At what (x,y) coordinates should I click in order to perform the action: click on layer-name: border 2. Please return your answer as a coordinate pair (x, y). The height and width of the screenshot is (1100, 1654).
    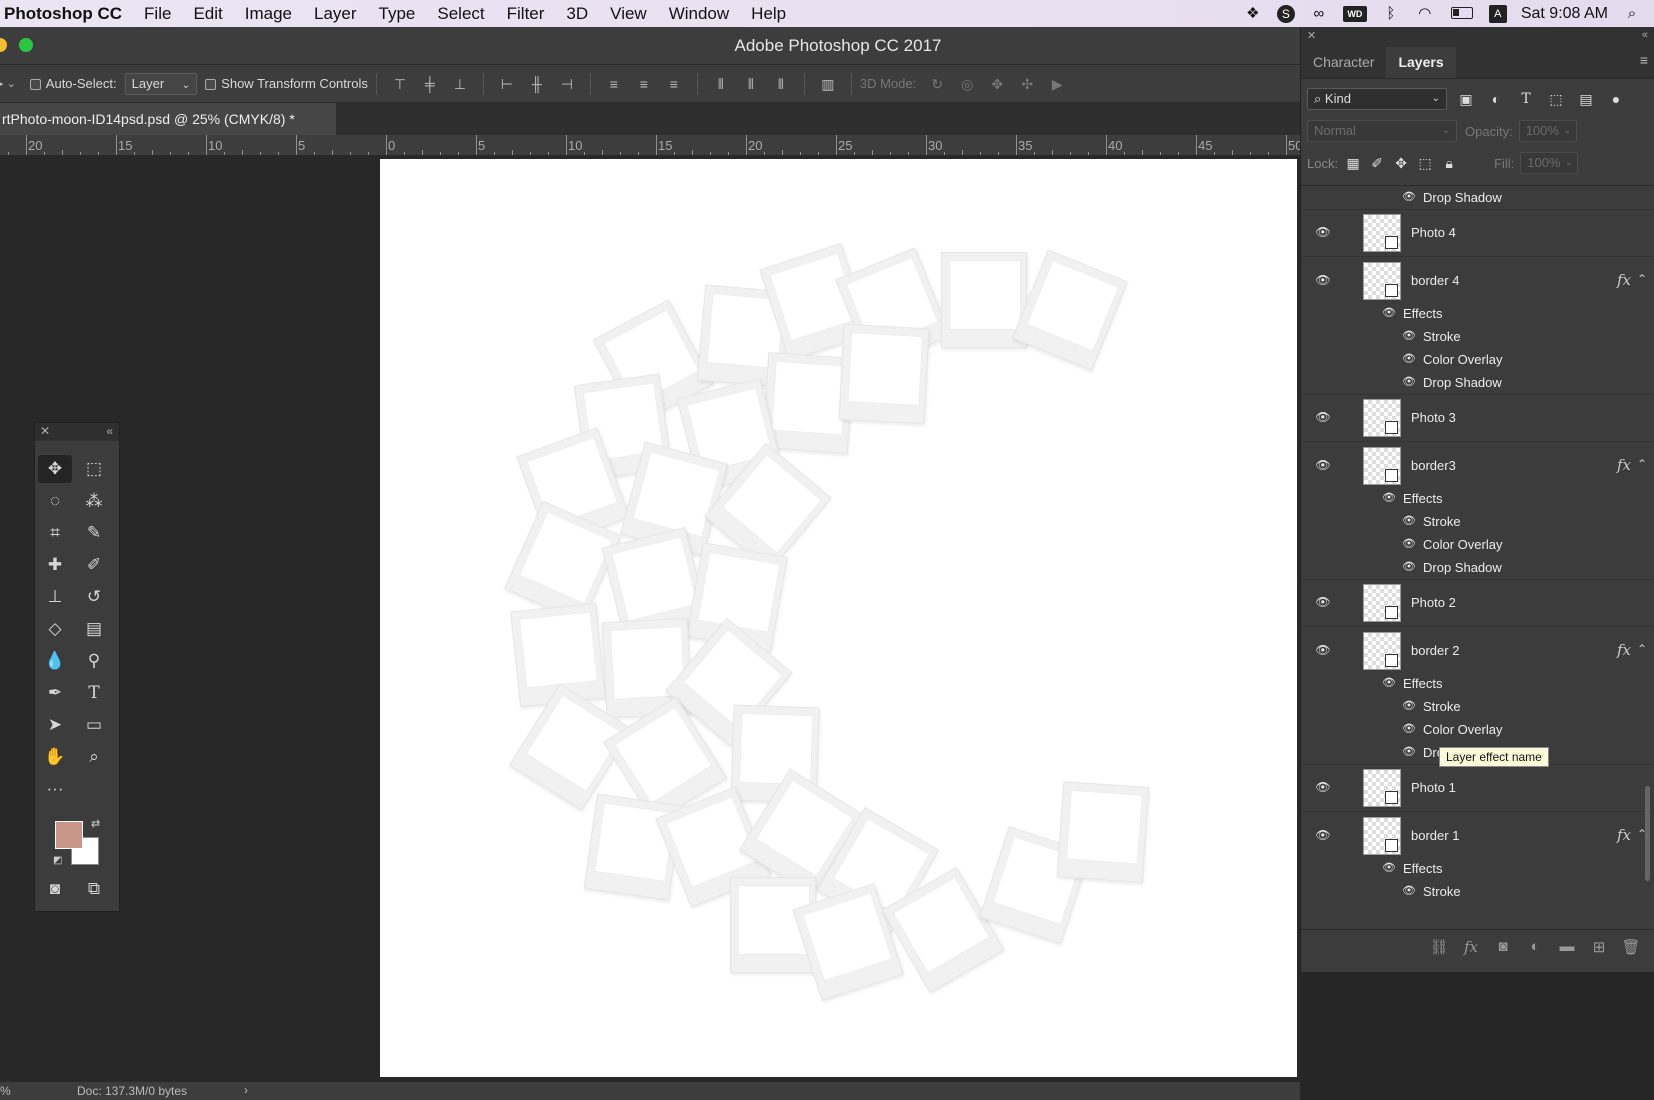
    Looking at the image, I should click on (1435, 650).